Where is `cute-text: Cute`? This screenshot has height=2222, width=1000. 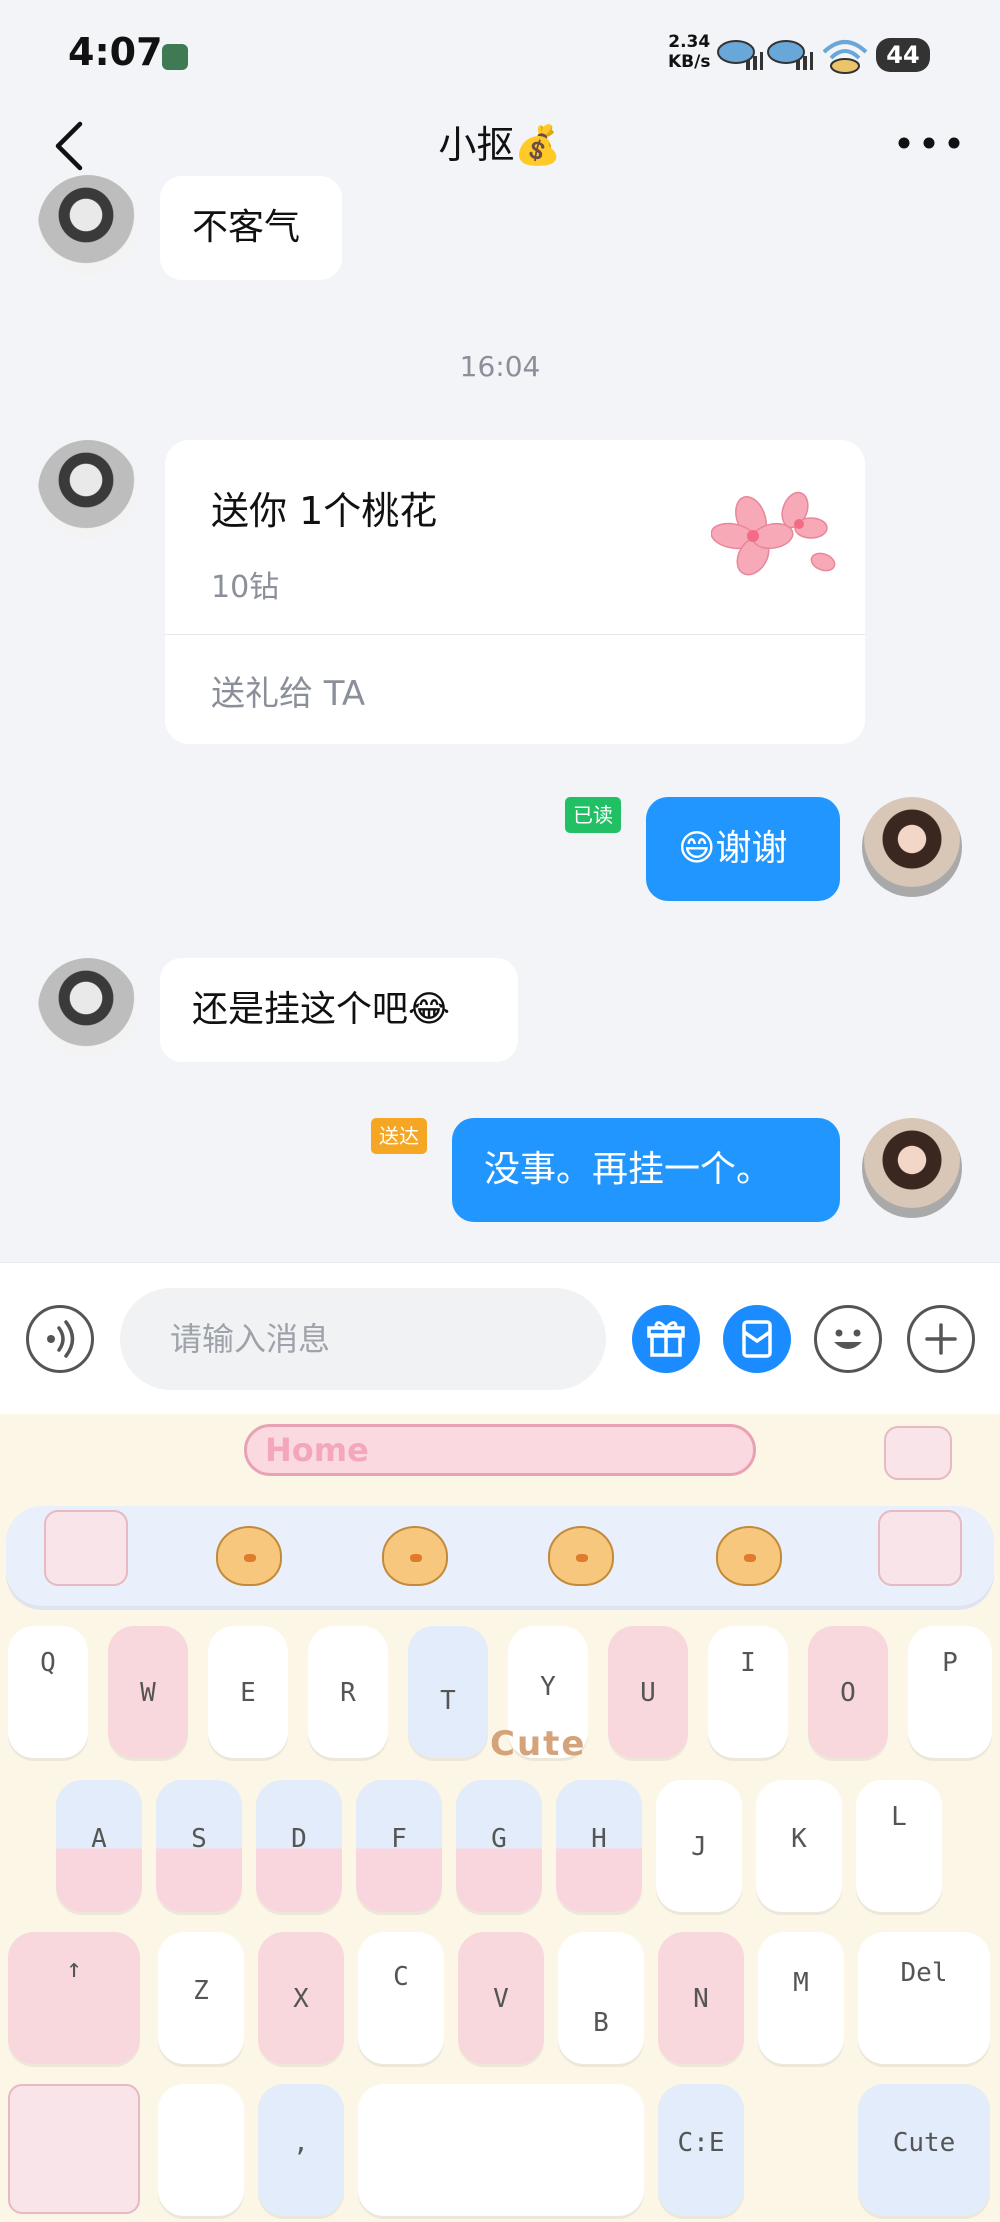
cute-text: Cute is located at coordinates (538, 1744).